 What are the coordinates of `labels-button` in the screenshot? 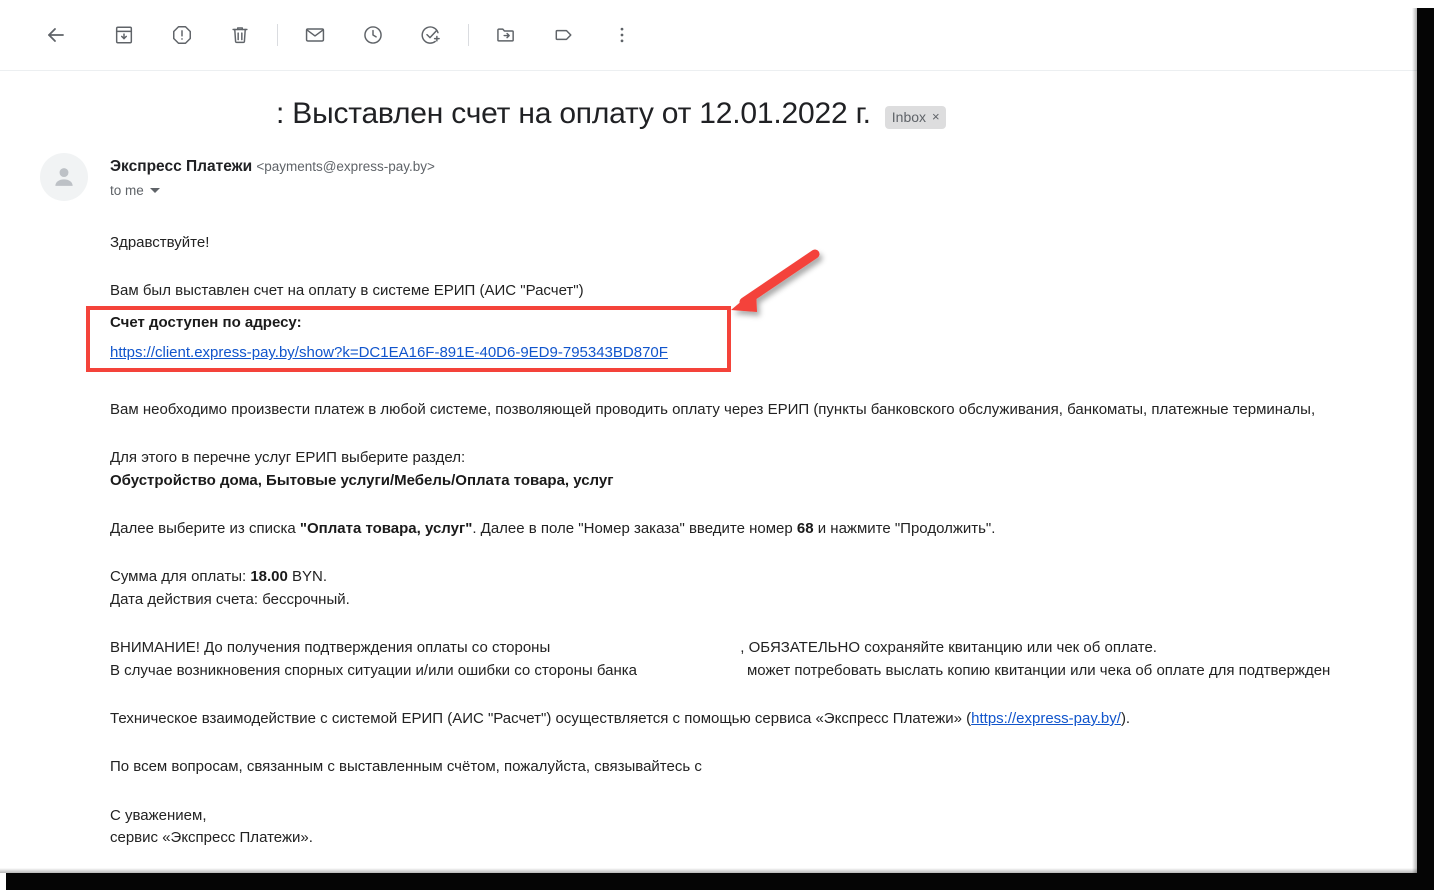 It's located at (564, 35).